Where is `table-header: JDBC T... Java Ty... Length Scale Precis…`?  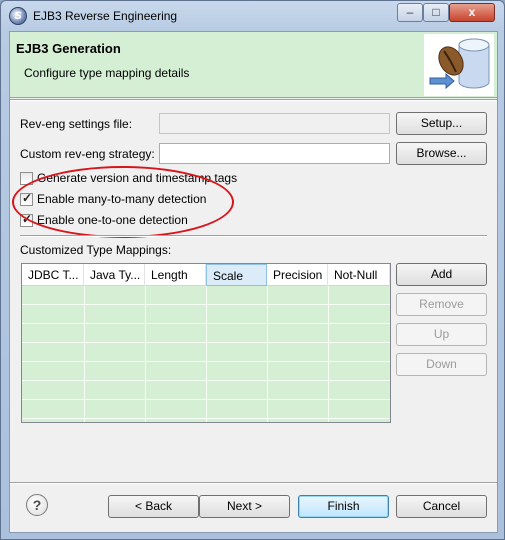 table-header: JDBC T... Java Ty... Length Scale Precis… is located at coordinates (206, 275).